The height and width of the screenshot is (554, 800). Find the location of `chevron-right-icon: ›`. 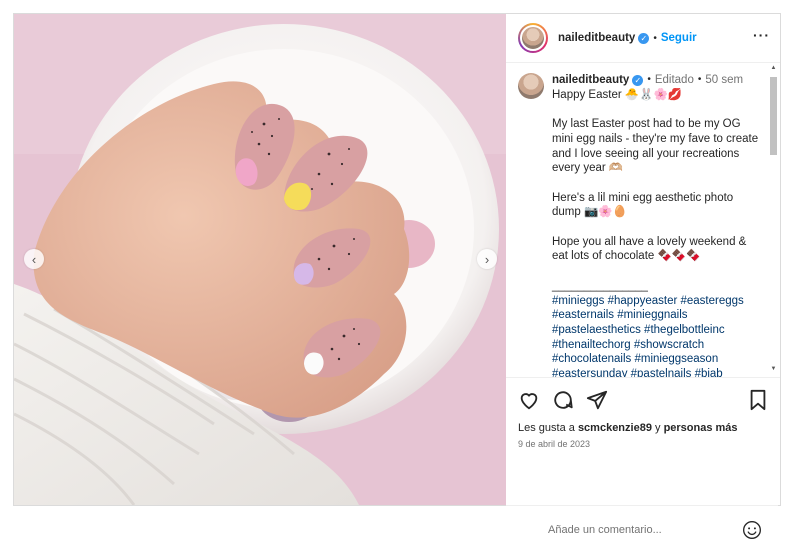

chevron-right-icon: › is located at coordinates (487, 259).